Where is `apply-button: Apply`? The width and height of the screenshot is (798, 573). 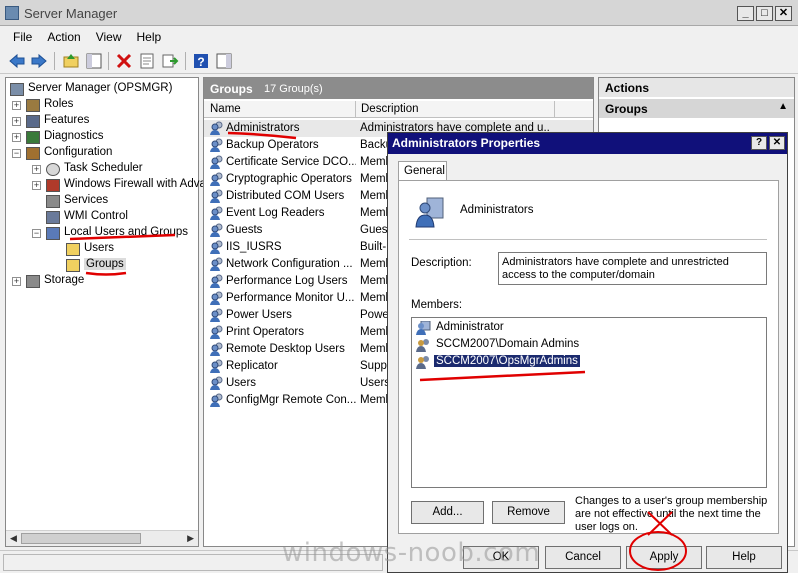
apply-button: Apply is located at coordinates (664, 557).